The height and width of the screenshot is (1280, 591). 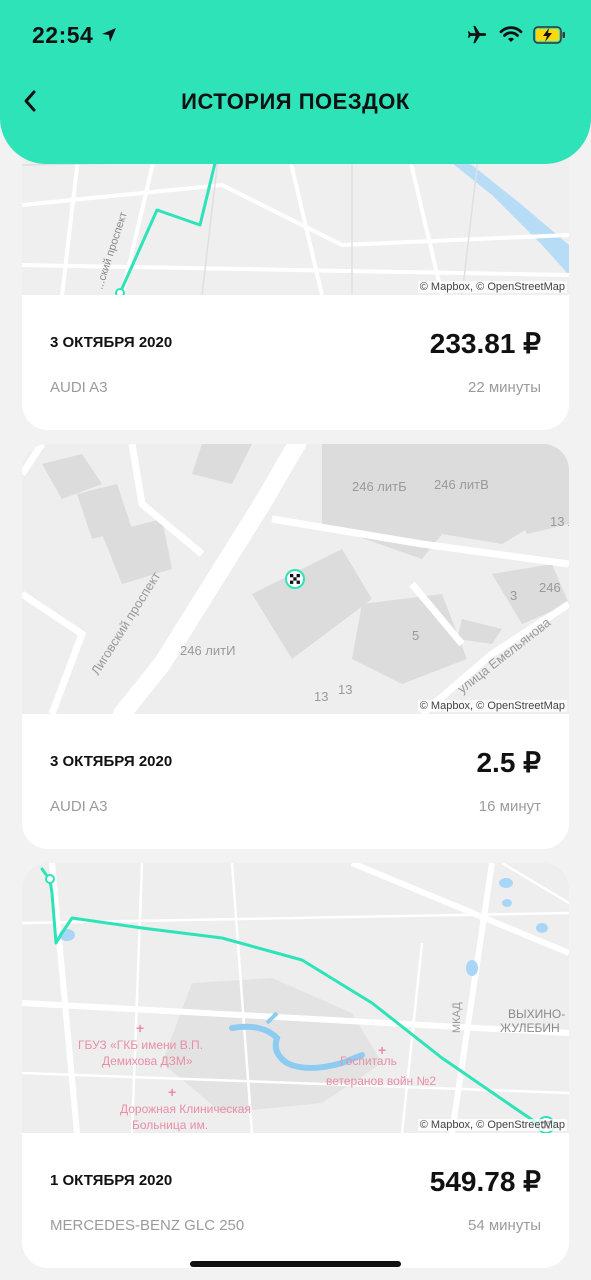 What do you see at coordinates (530, 1028) in the screenshot?
I see `map-label: ЖУЛЕБИН` at bounding box center [530, 1028].